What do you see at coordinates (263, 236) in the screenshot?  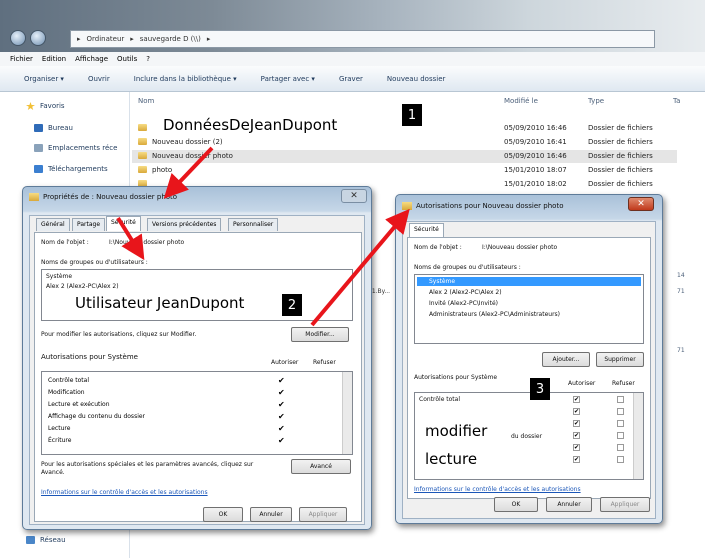 I see `annotation-arrows` at bounding box center [263, 236].